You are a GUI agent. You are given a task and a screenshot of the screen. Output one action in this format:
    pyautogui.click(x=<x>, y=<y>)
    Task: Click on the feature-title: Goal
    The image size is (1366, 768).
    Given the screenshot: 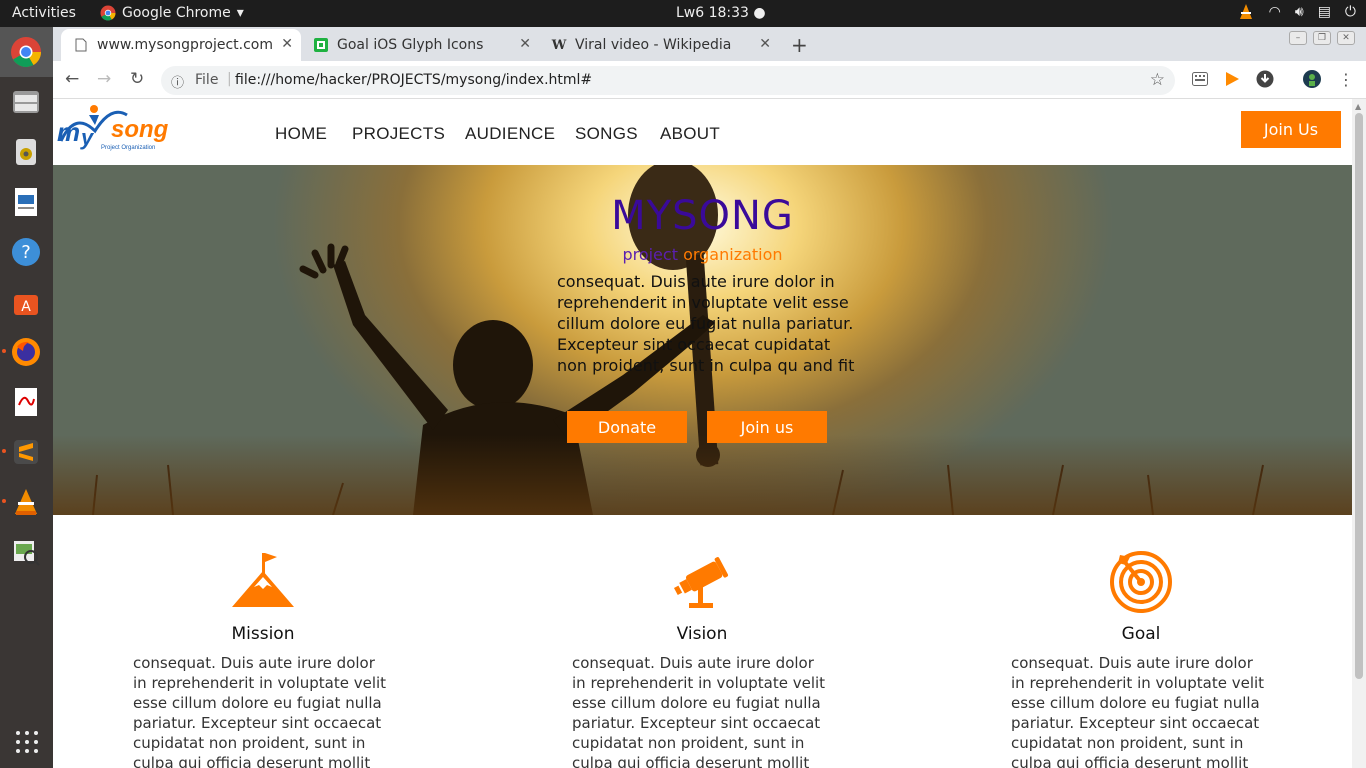 What is the action you would take?
    pyautogui.click(x=1141, y=634)
    